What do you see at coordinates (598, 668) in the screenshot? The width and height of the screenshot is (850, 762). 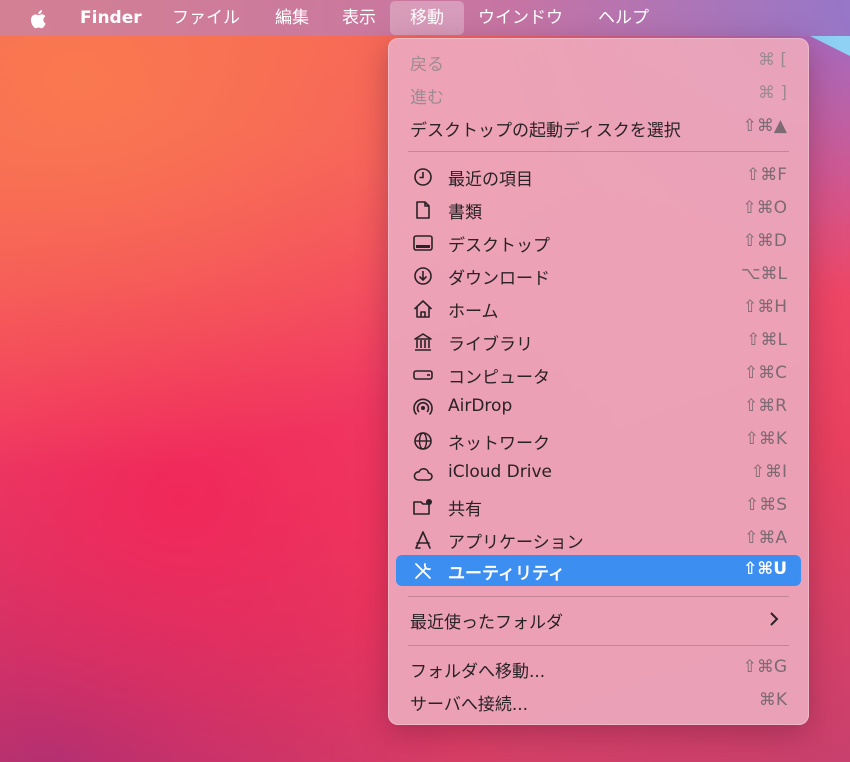 I see `menu-item-go-to-folder: フォルダへ移動... ⇧⌘G` at bounding box center [598, 668].